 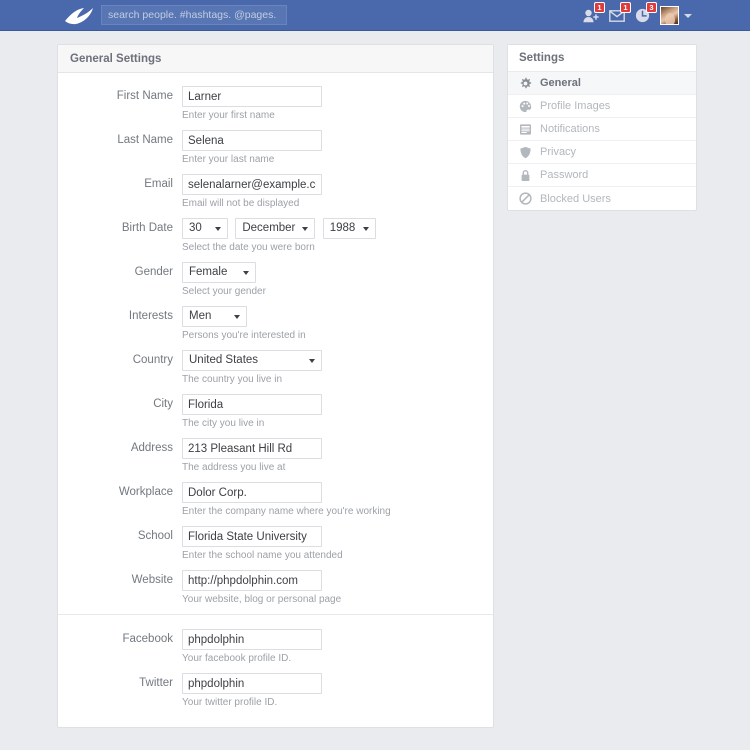 I want to click on field-city: City The city you live in, so click(x=275, y=411).